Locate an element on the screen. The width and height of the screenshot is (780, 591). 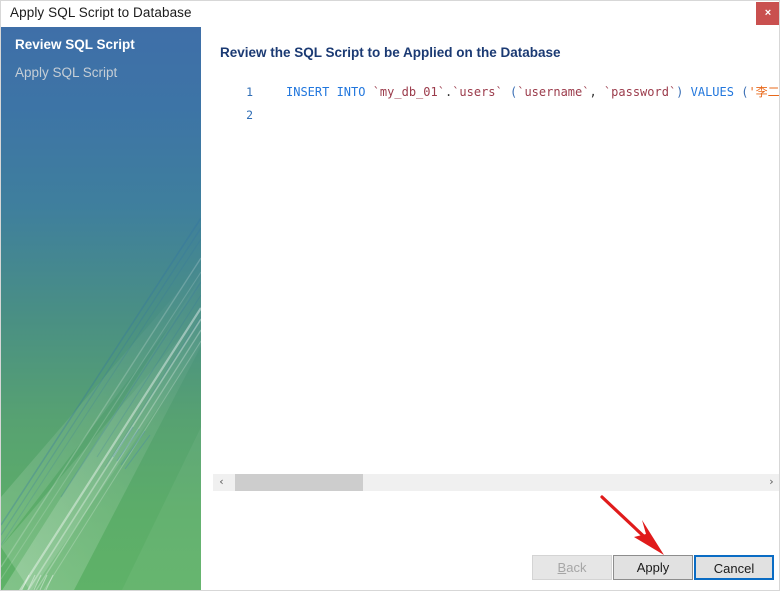
scrollbar-thumb is located at coordinates (299, 482).